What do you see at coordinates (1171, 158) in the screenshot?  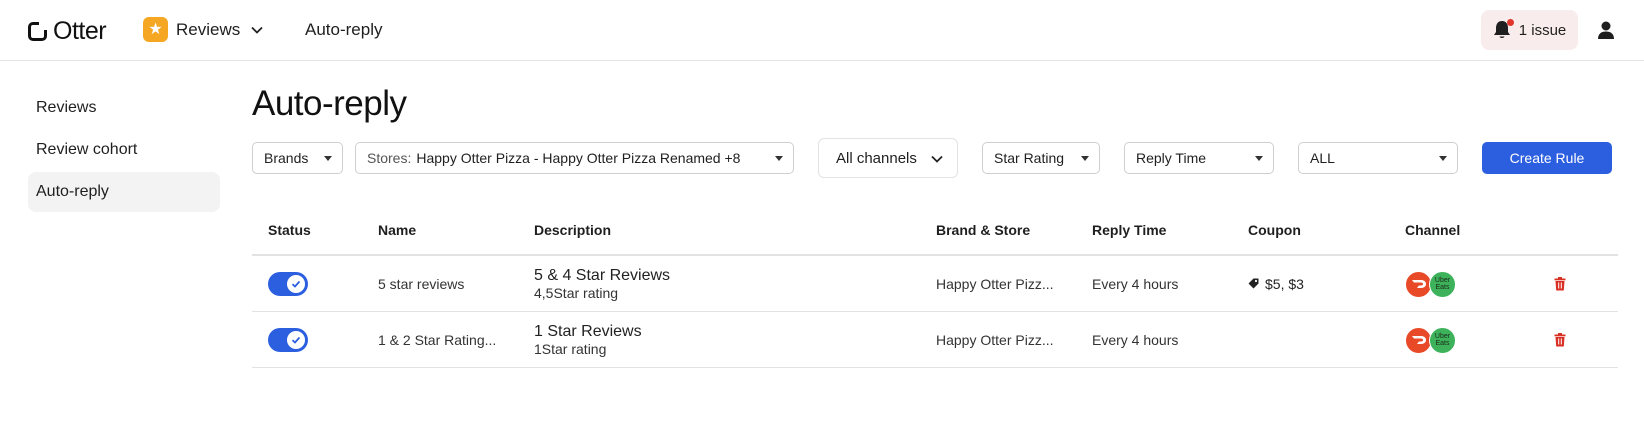 I see `reply-time-filter-label: Reply Time` at bounding box center [1171, 158].